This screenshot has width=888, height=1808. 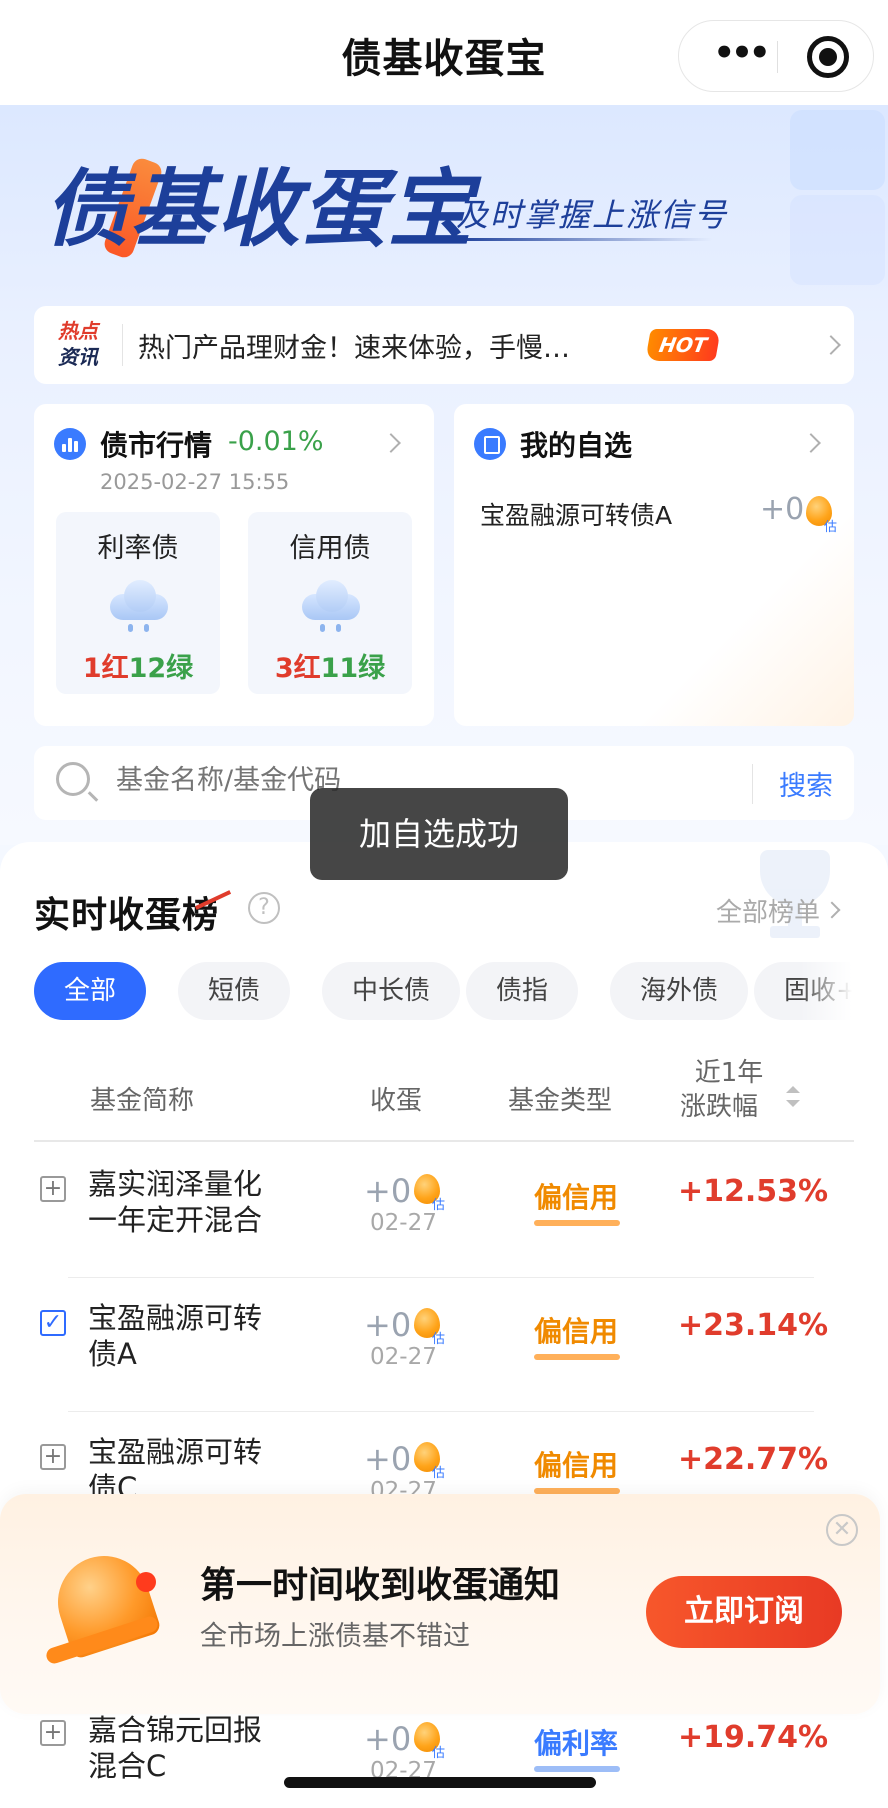 I want to click on search-icon, so click(x=73, y=779).